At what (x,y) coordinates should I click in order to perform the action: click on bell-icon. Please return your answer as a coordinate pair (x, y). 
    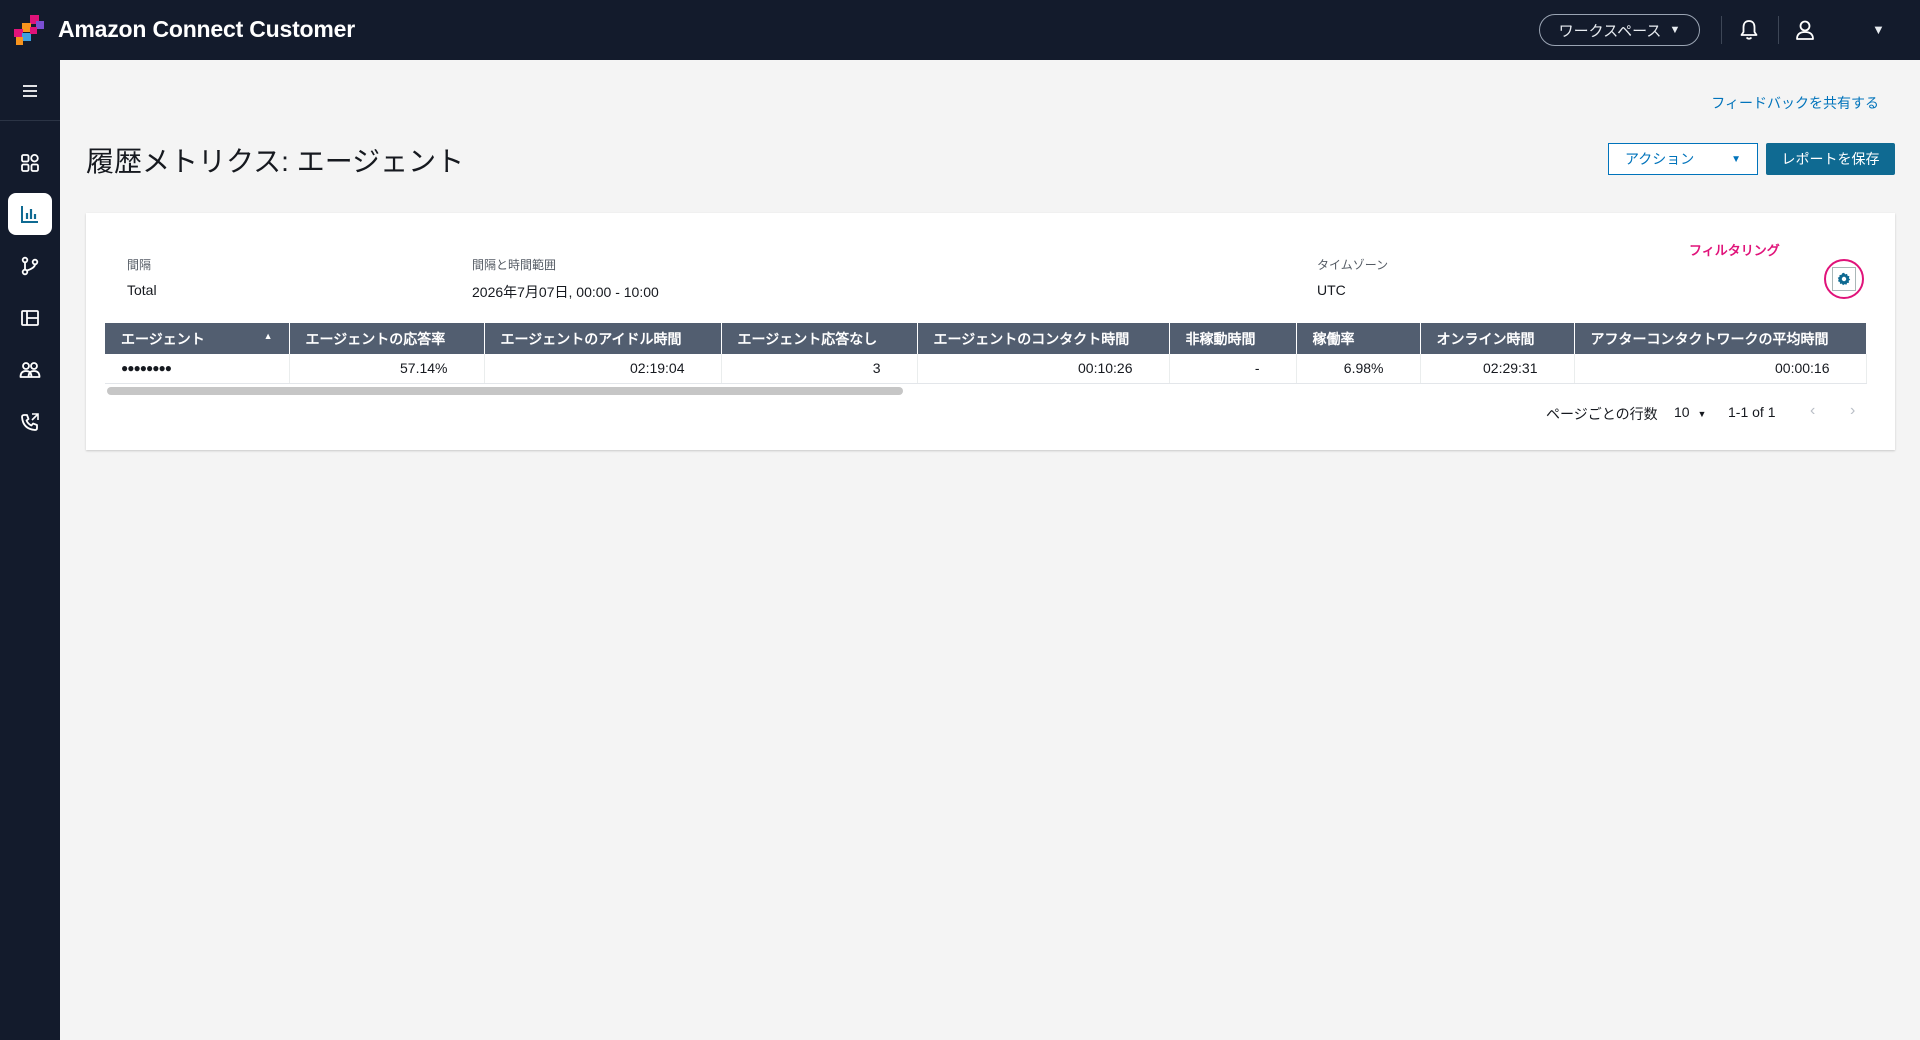
    Looking at the image, I should click on (1749, 30).